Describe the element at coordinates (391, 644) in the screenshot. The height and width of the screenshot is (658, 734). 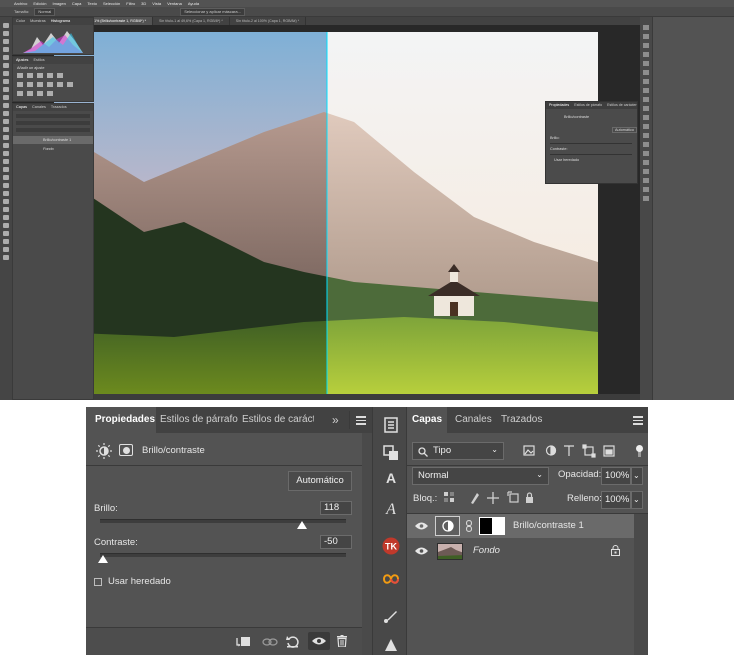
I see `paths-icon` at that location.